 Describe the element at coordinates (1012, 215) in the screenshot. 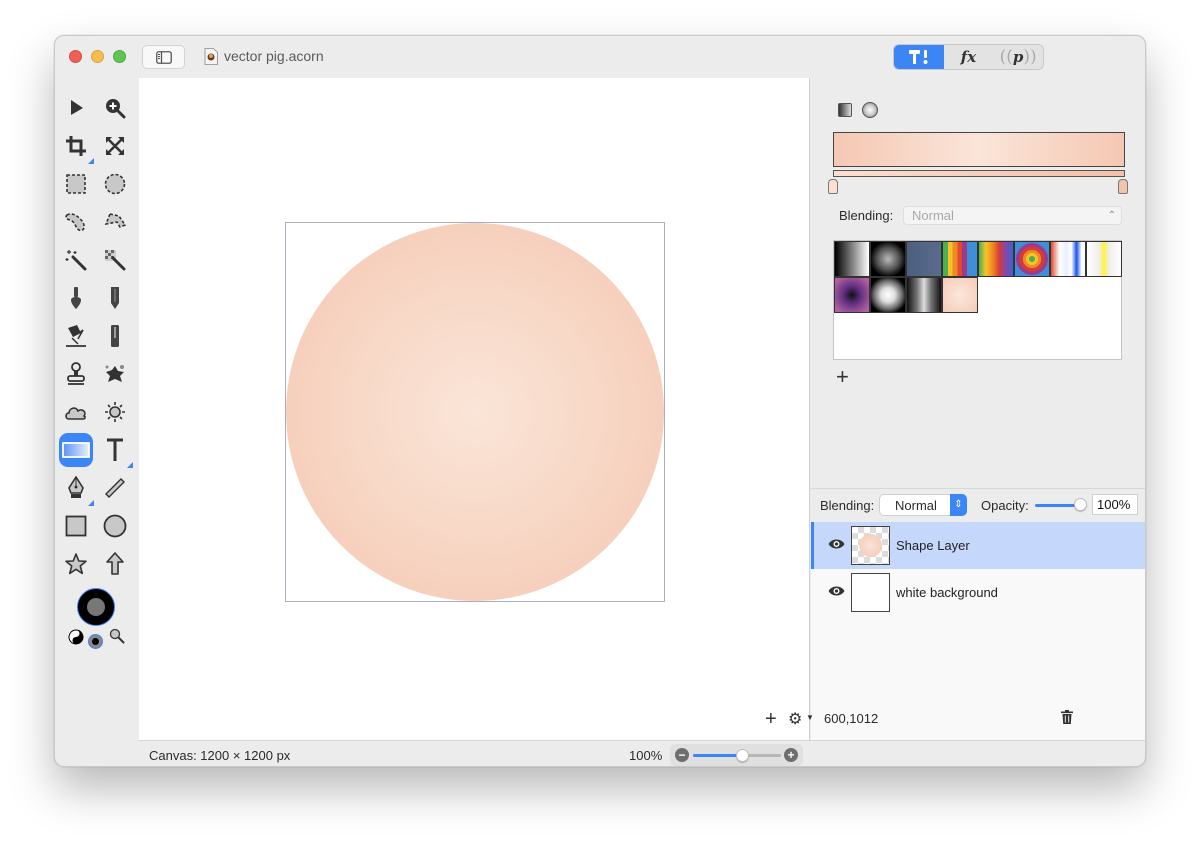

I see `gradient-blending-select: Normal ⌃` at that location.